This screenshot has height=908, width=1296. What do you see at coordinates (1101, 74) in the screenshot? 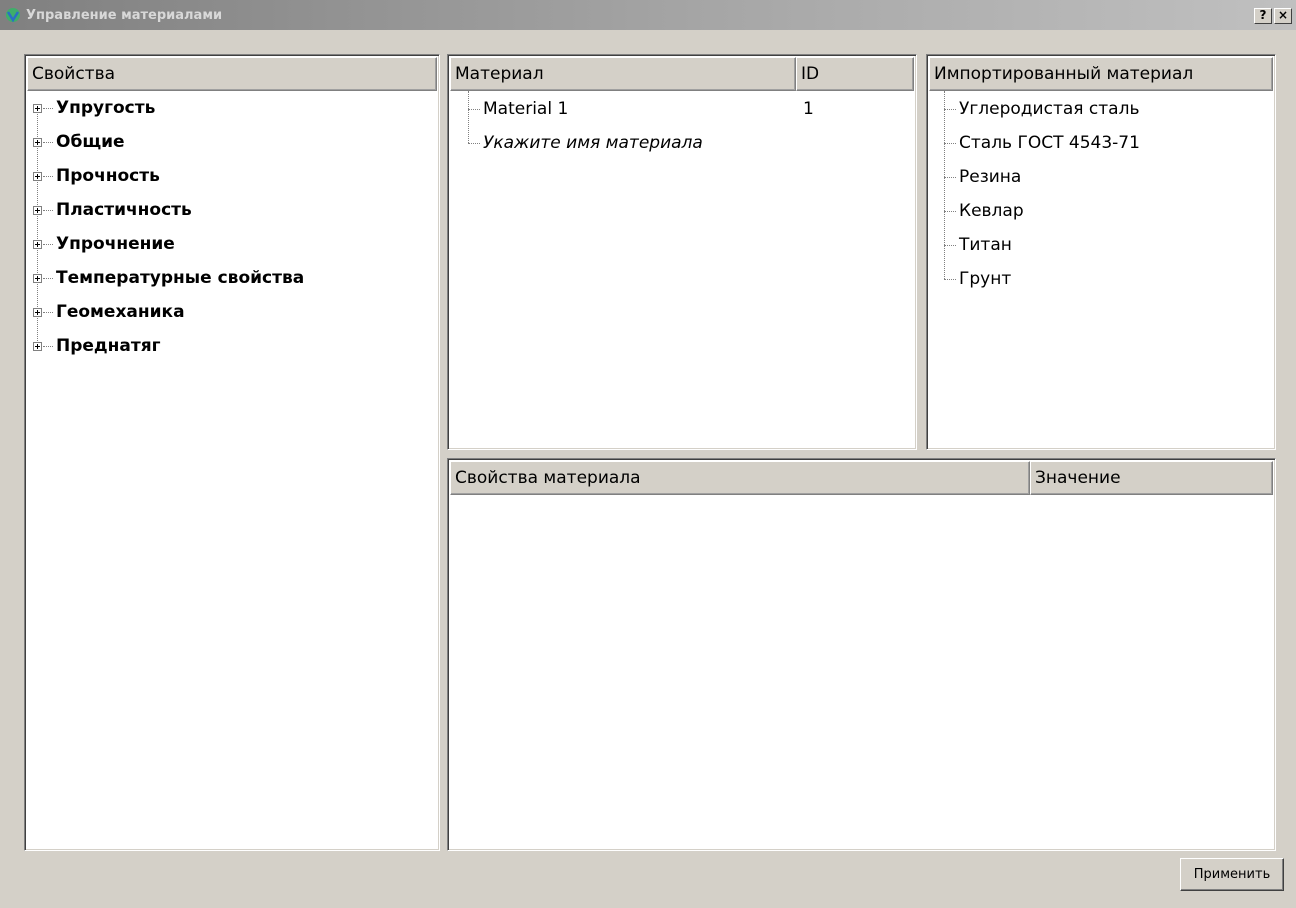
I see `imported-material-header: Импортированный материал` at bounding box center [1101, 74].